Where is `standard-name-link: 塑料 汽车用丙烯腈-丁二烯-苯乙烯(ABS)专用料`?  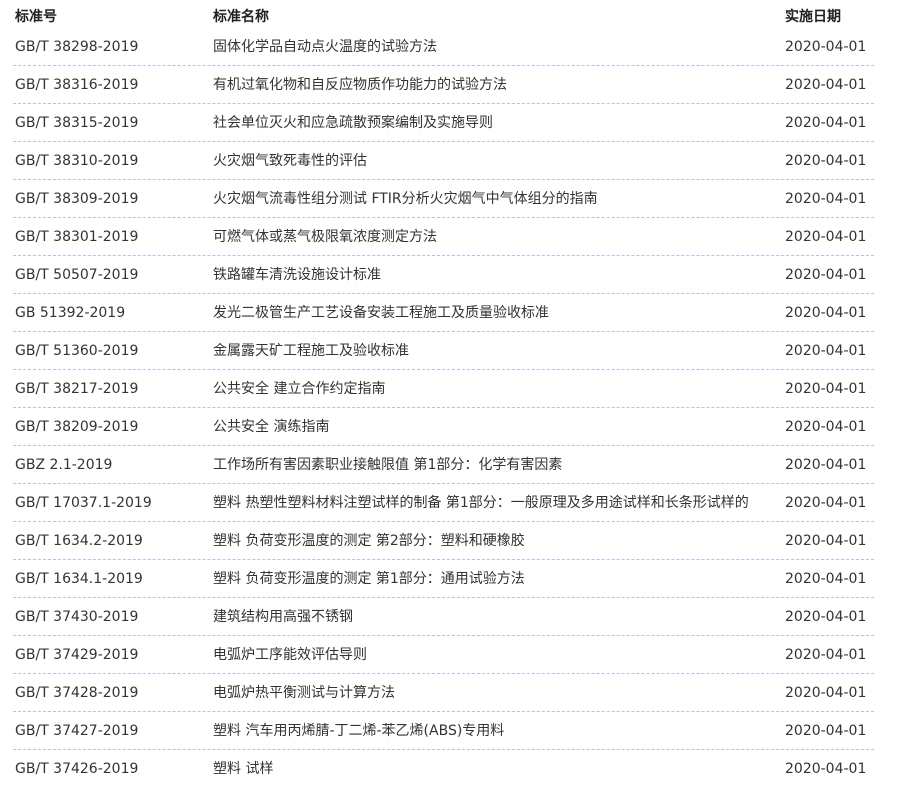
standard-name-link: 塑料 汽车用丙烯腈-丁二烯-苯乙烯(ABS)专用料 is located at coordinates (494, 731).